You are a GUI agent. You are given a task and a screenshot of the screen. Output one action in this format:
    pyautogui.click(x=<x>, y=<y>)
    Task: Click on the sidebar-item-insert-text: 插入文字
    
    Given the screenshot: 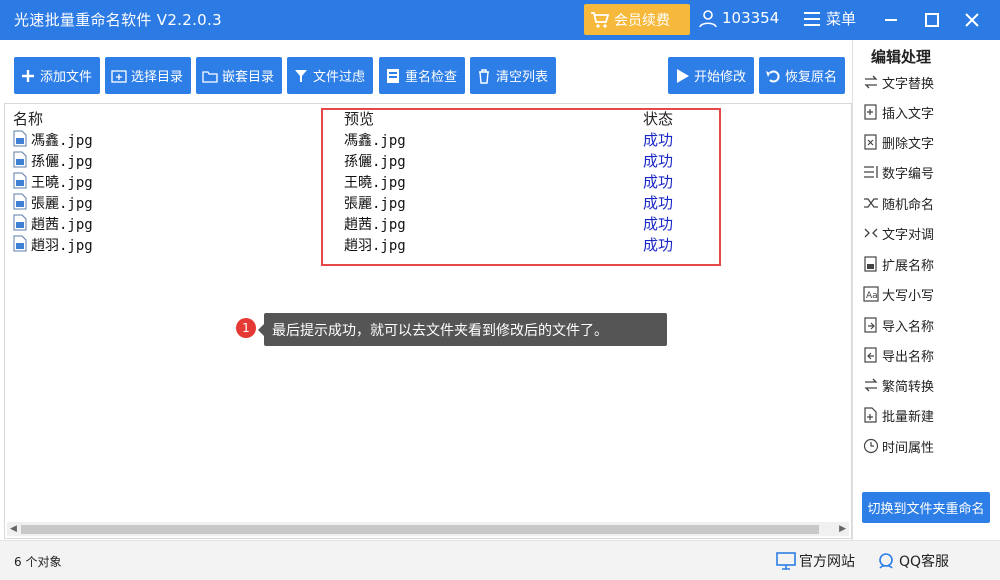 What is the action you would take?
    pyautogui.click(x=898, y=112)
    